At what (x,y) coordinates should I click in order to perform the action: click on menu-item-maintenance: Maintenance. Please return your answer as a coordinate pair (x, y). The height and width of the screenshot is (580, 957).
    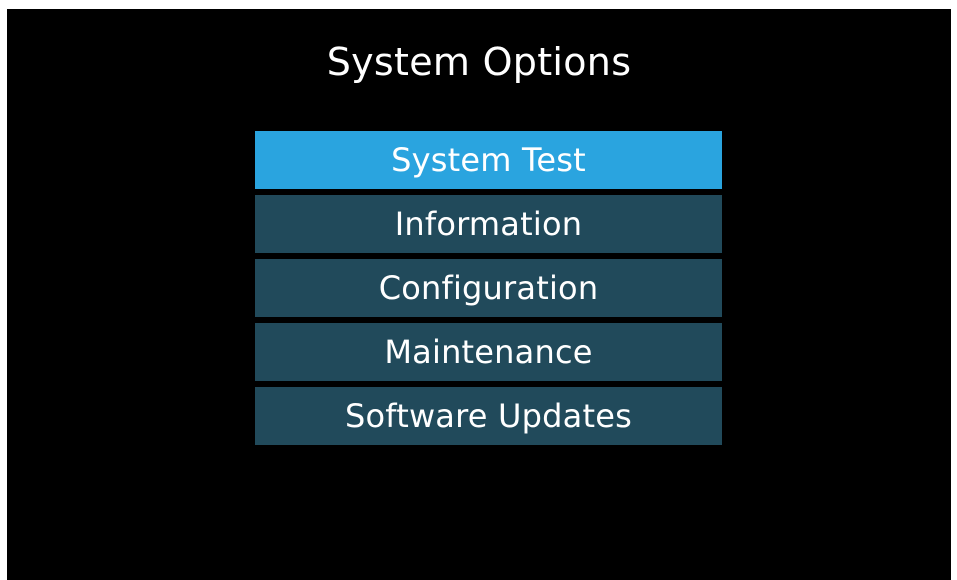
    Looking at the image, I should click on (488, 352).